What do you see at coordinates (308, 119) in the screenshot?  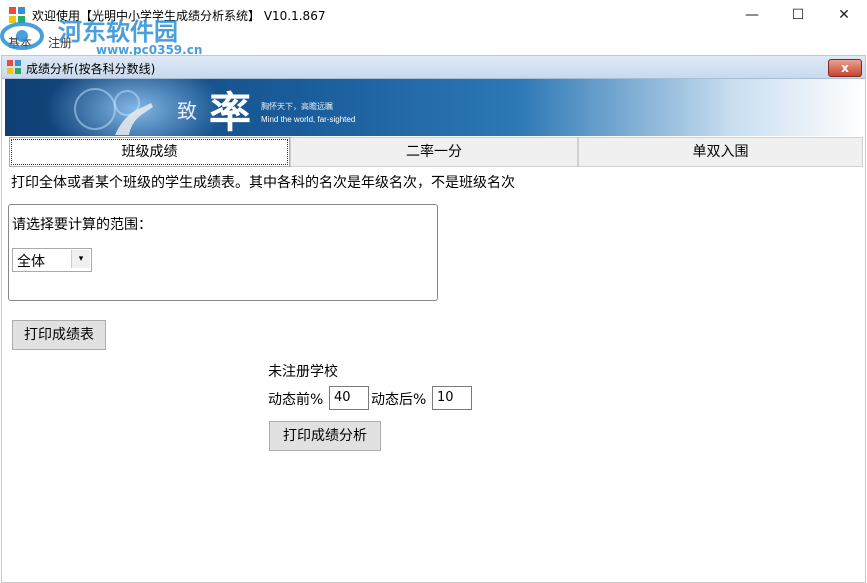 I see `banner-tagline-en: Mind the world, far-sighted` at bounding box center [308, 119].